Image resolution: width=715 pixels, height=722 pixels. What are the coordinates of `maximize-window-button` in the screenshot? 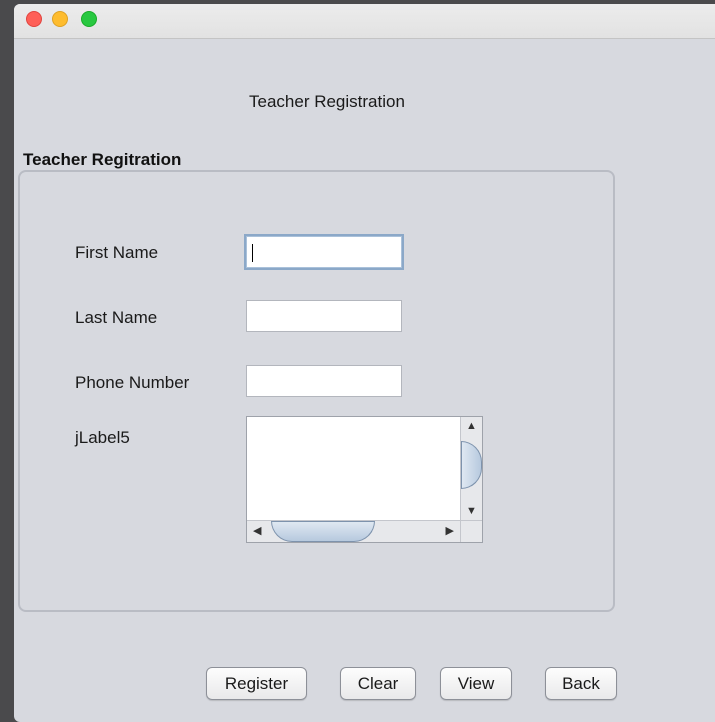 It's located at (89, 19).